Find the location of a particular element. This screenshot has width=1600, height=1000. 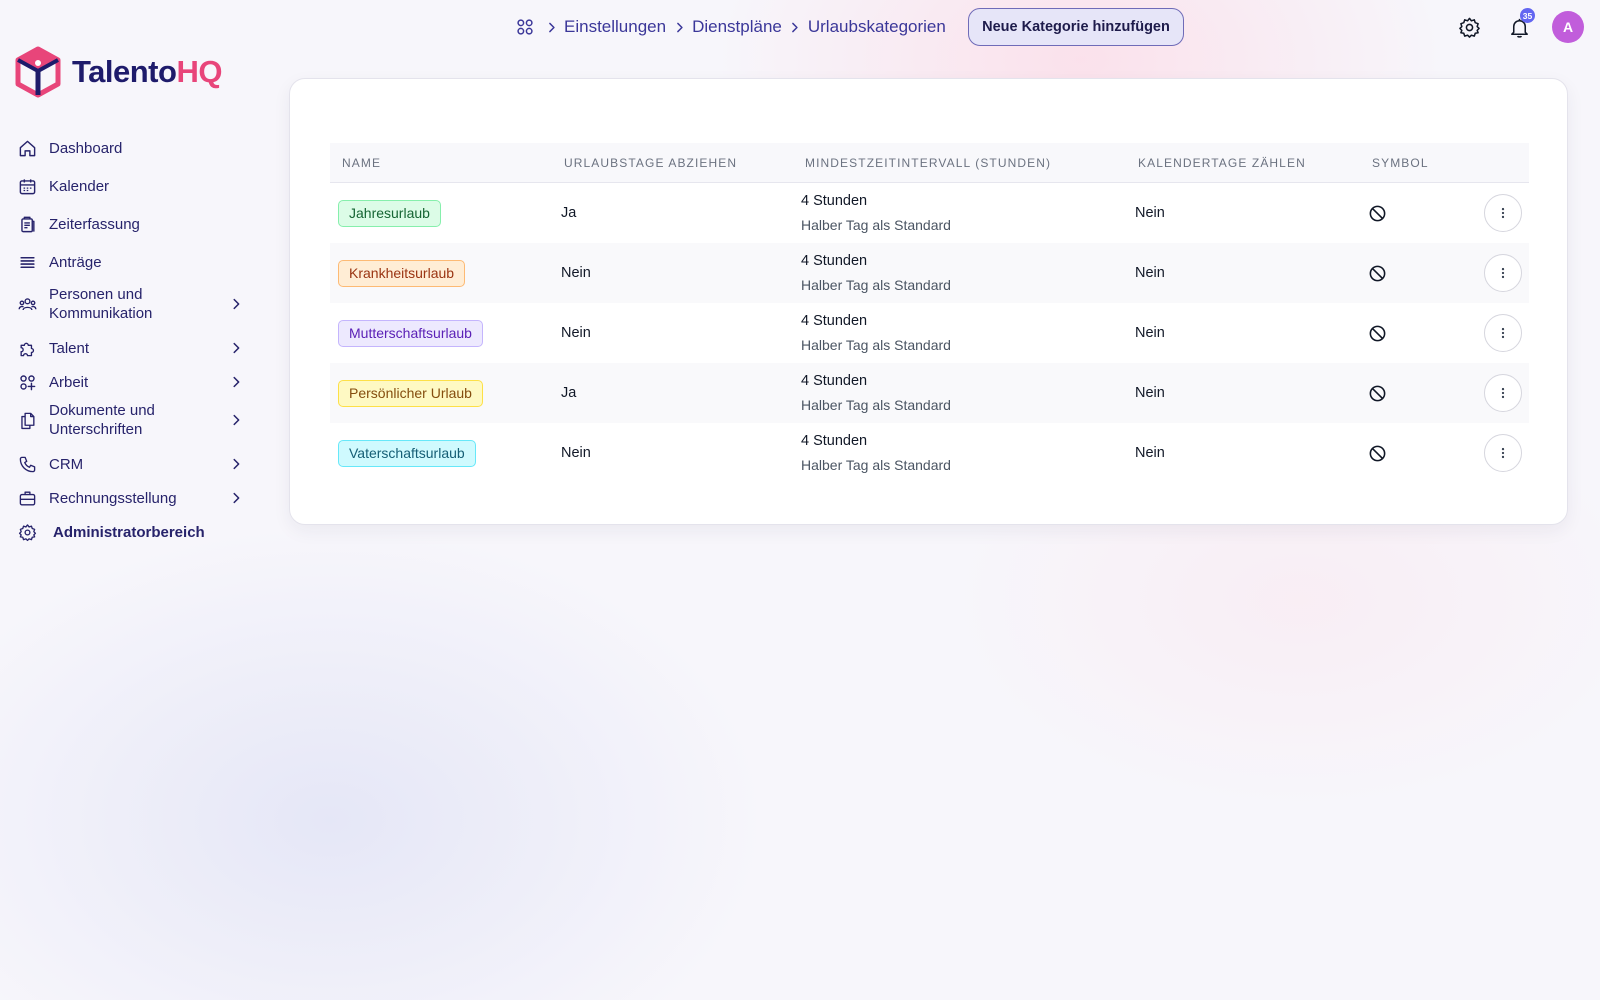

briefcase-icon is located at coordinates (27, 498).